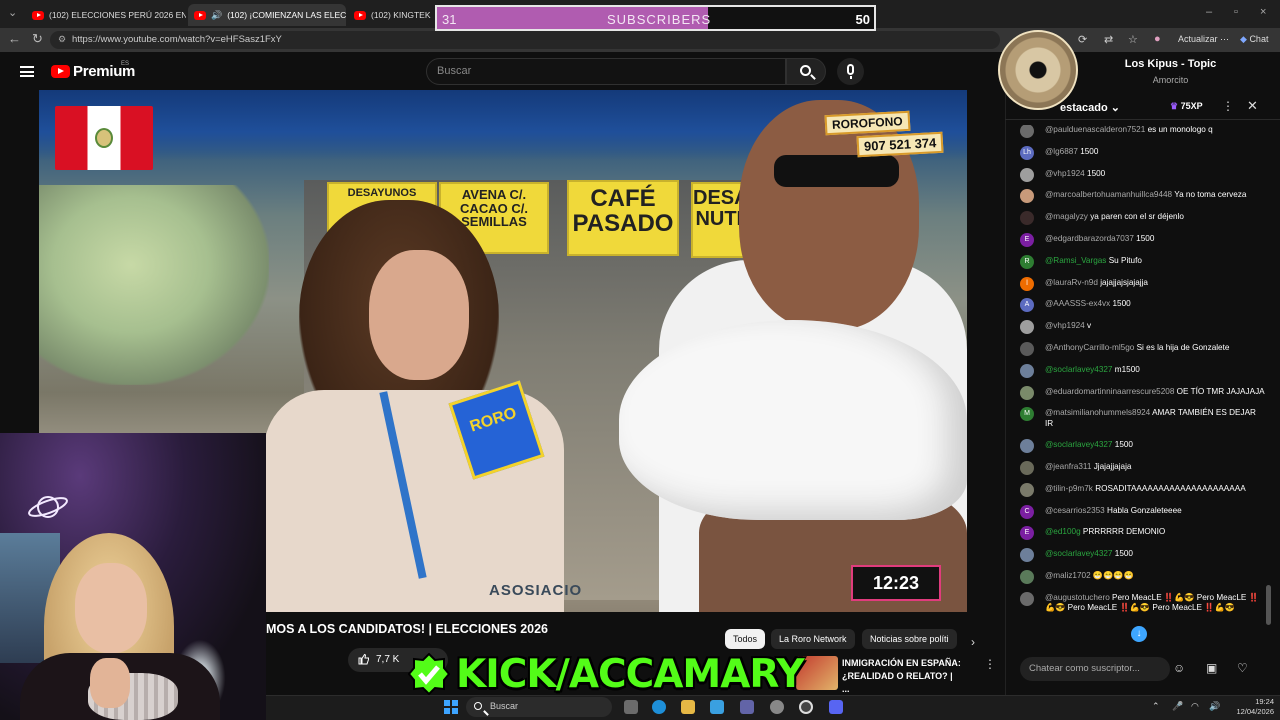 Image resolution: width=1280 pixels, height=720 pixels. What do you see at coordinates (1095, 129) in the screenshot?
I see `chat-author: @paulduenascalderon7521` at bounding box center [1095, 129].